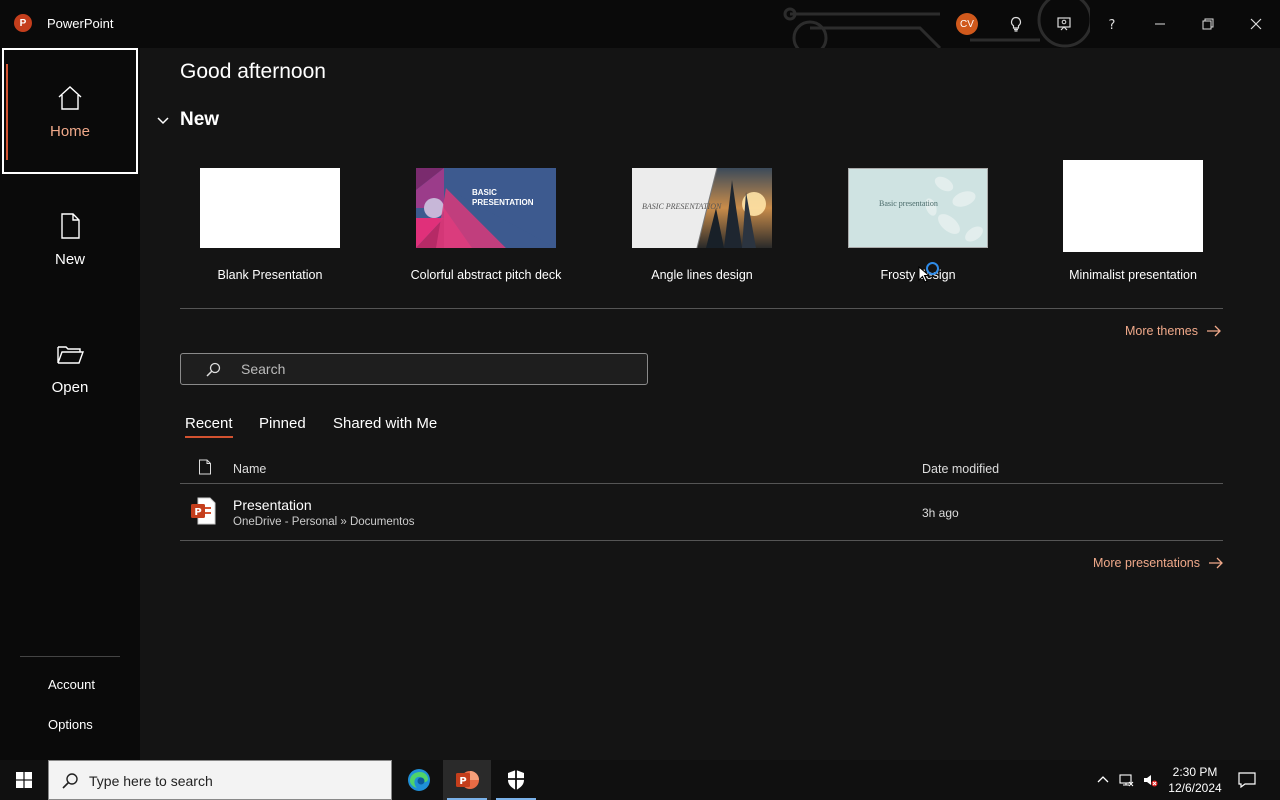  What do you see at coordinates (249, 469) in the screenshot?
I see `column-header-name: Name` at bounding box center [249, 469].